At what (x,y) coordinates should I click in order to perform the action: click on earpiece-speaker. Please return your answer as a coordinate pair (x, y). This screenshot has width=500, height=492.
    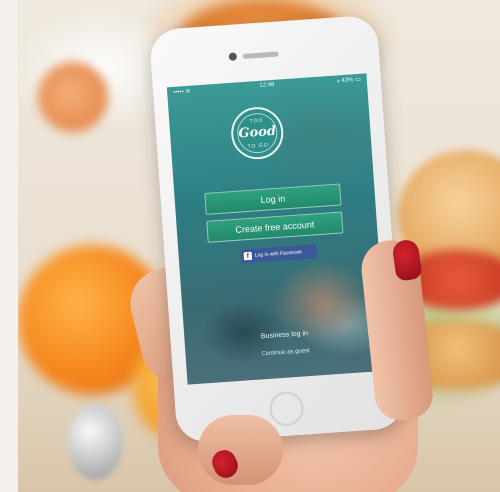
    Looking at the image, I should click on (260, 55).